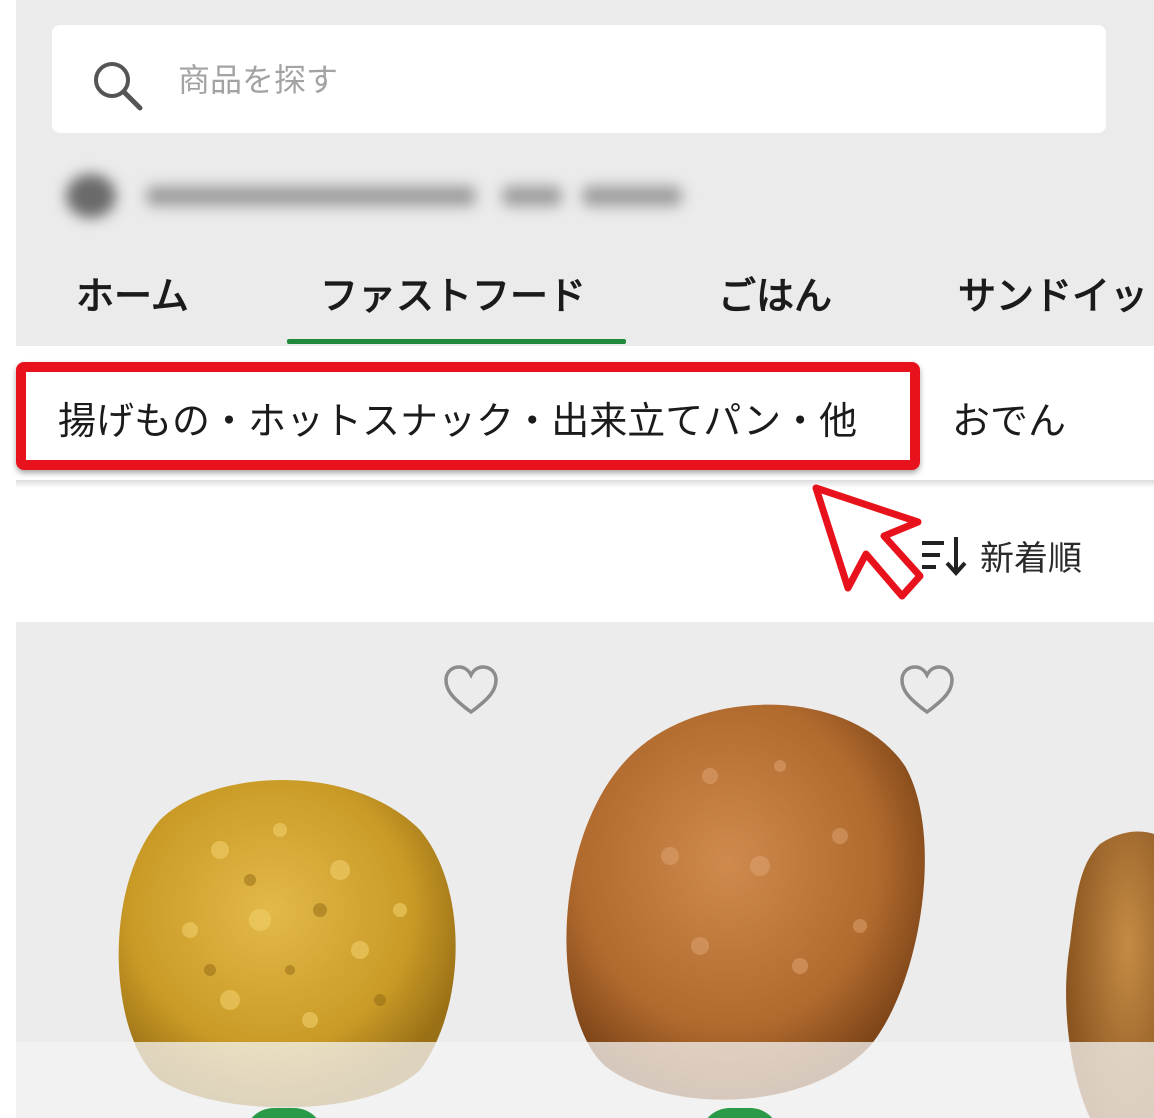 Image resolution: width=1154 pixels, height=1118 pixels. I want to click on sort-label: 新着順, so click(1031, 558).